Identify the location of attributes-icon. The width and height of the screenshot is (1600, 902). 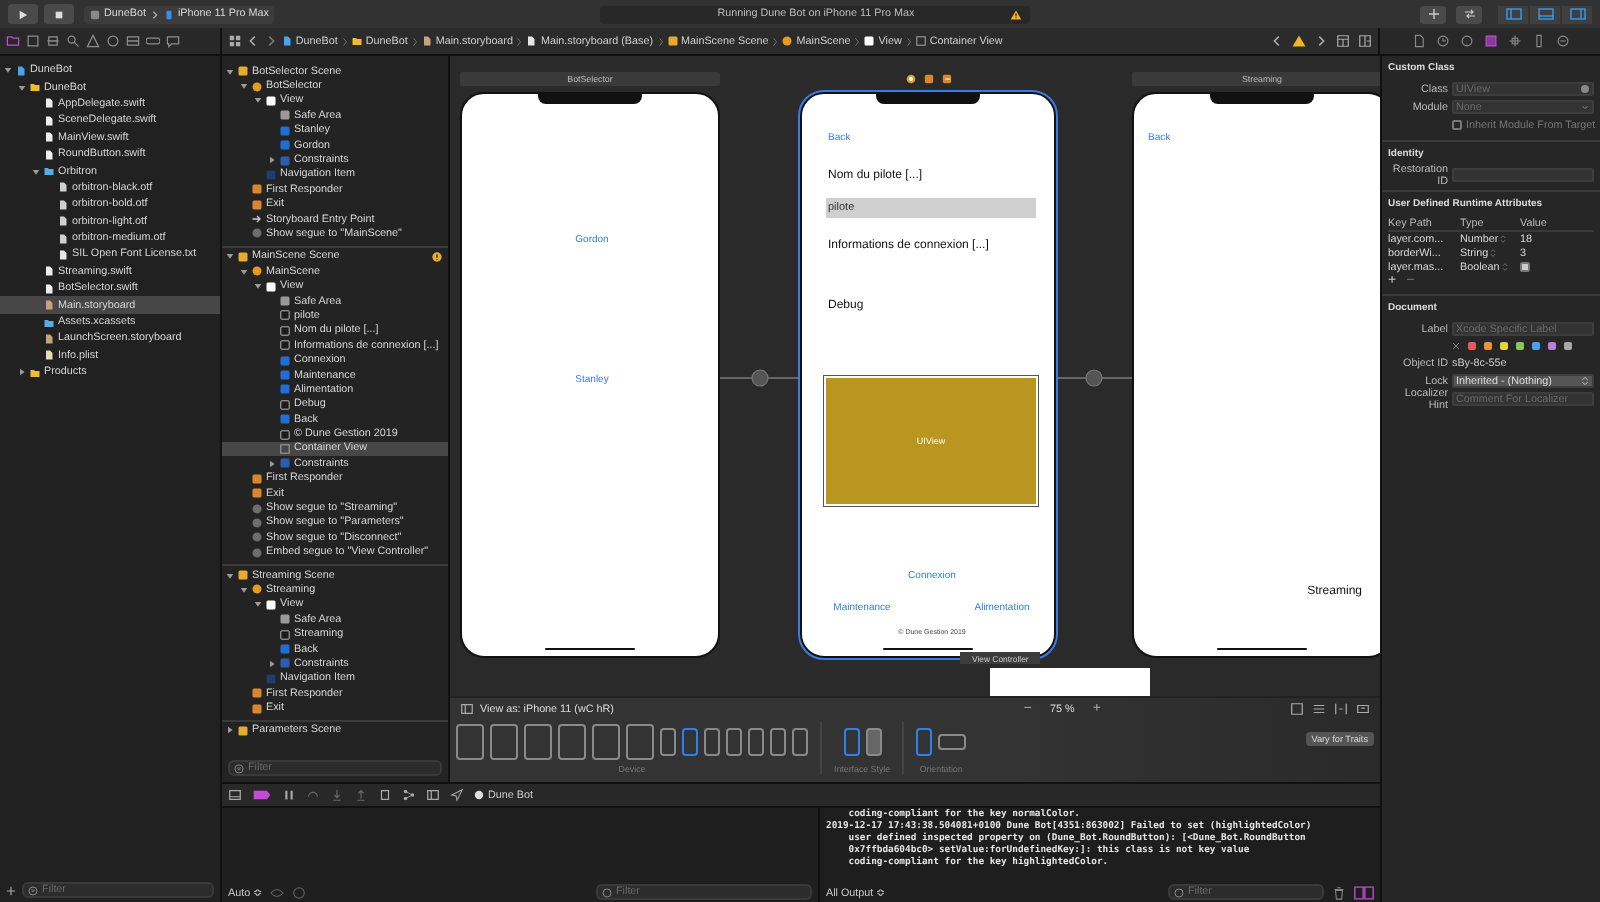
(1514, 41).